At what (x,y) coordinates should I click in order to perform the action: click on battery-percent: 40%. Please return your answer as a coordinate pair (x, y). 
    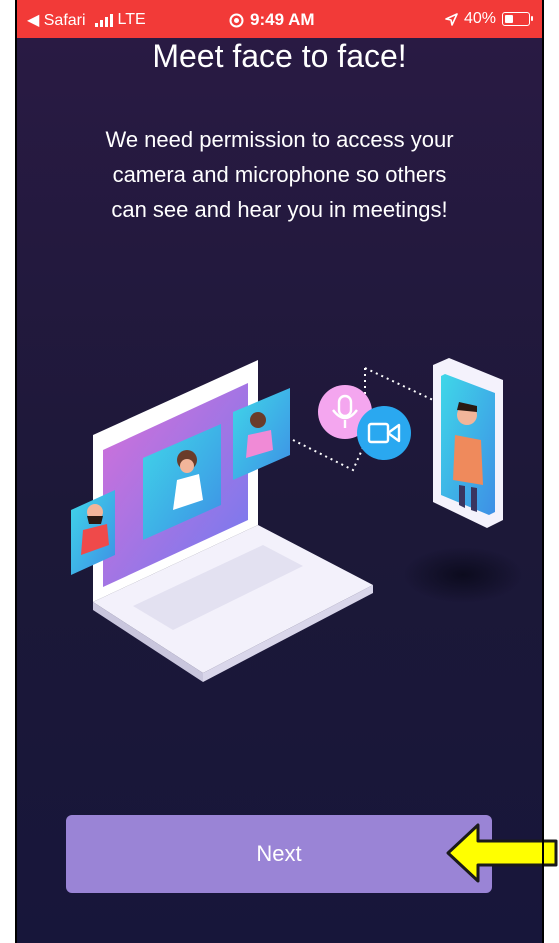
    Looking at the image, I should click on (479, 18).